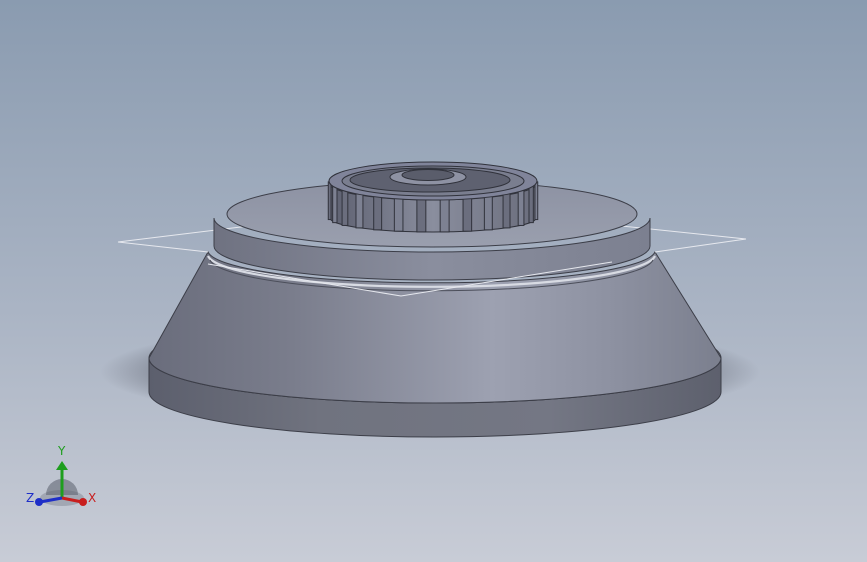  Describe the element at coordinates (61, 451) in the screenshot. I see `triad-y-label: Y` at that location.